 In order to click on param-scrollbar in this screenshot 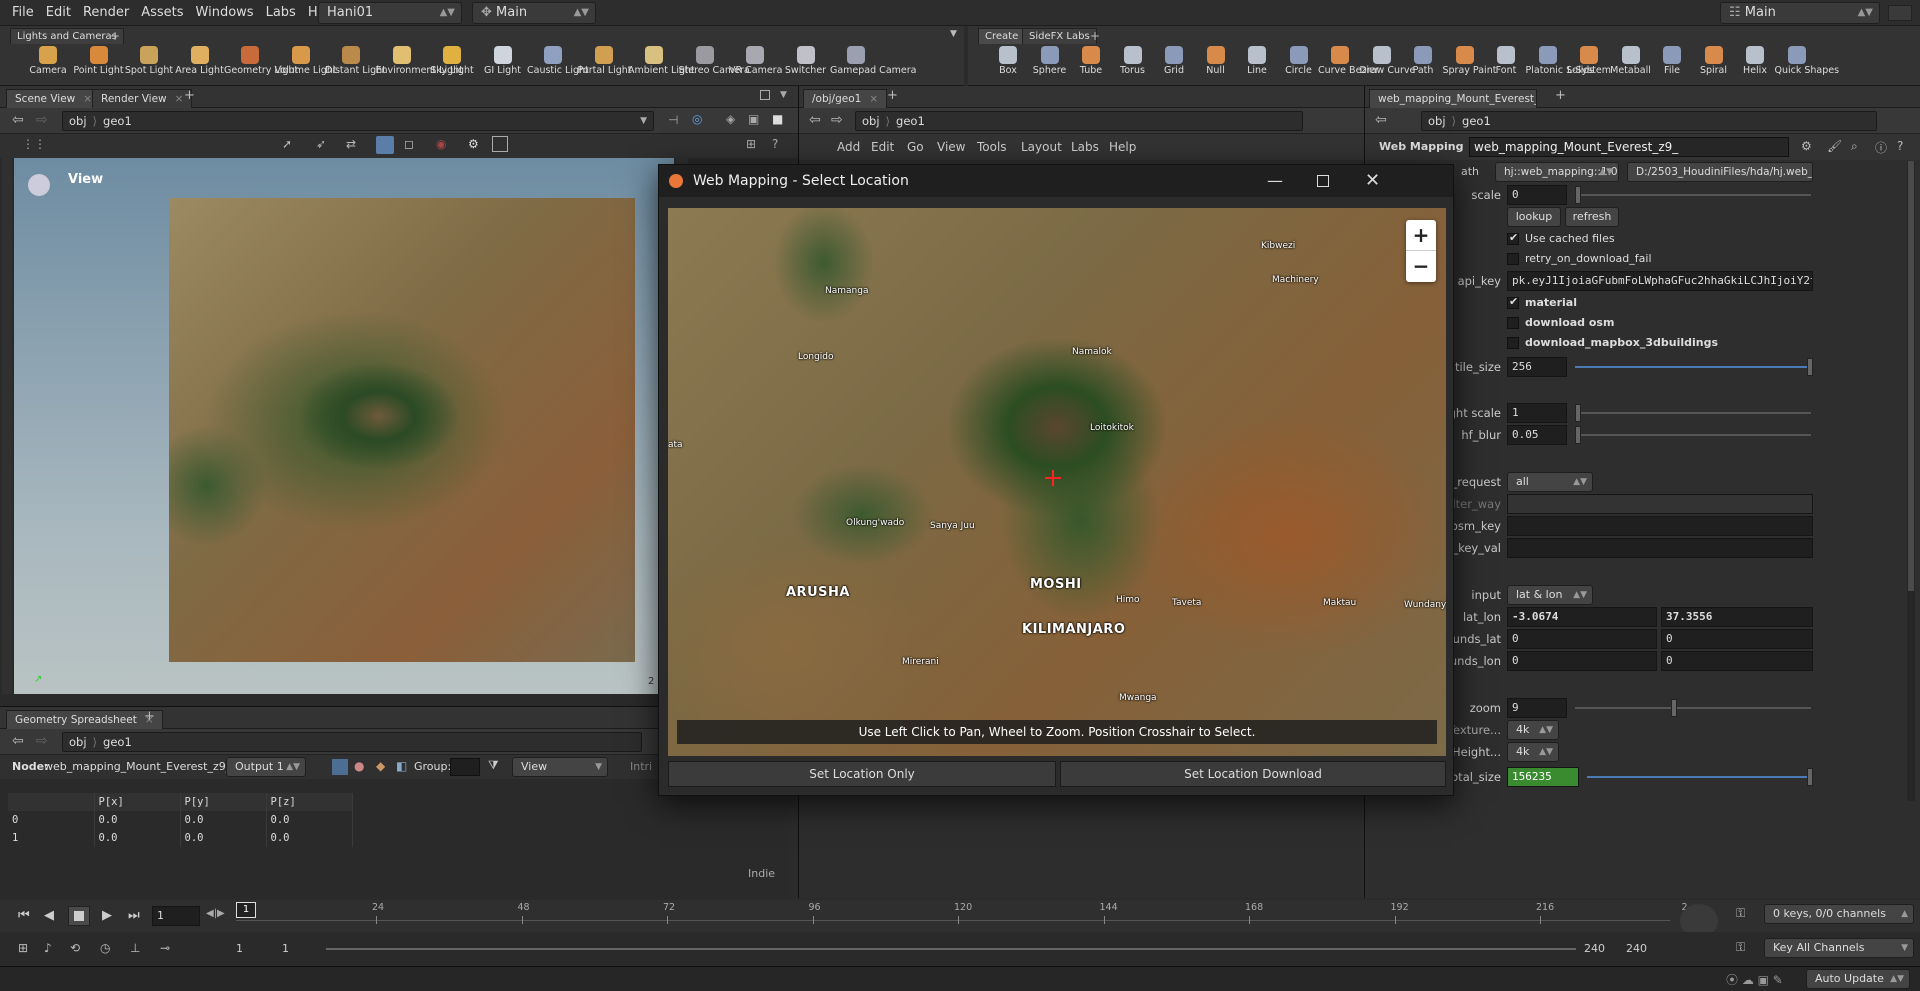, I will do `click(1911, 481)`.